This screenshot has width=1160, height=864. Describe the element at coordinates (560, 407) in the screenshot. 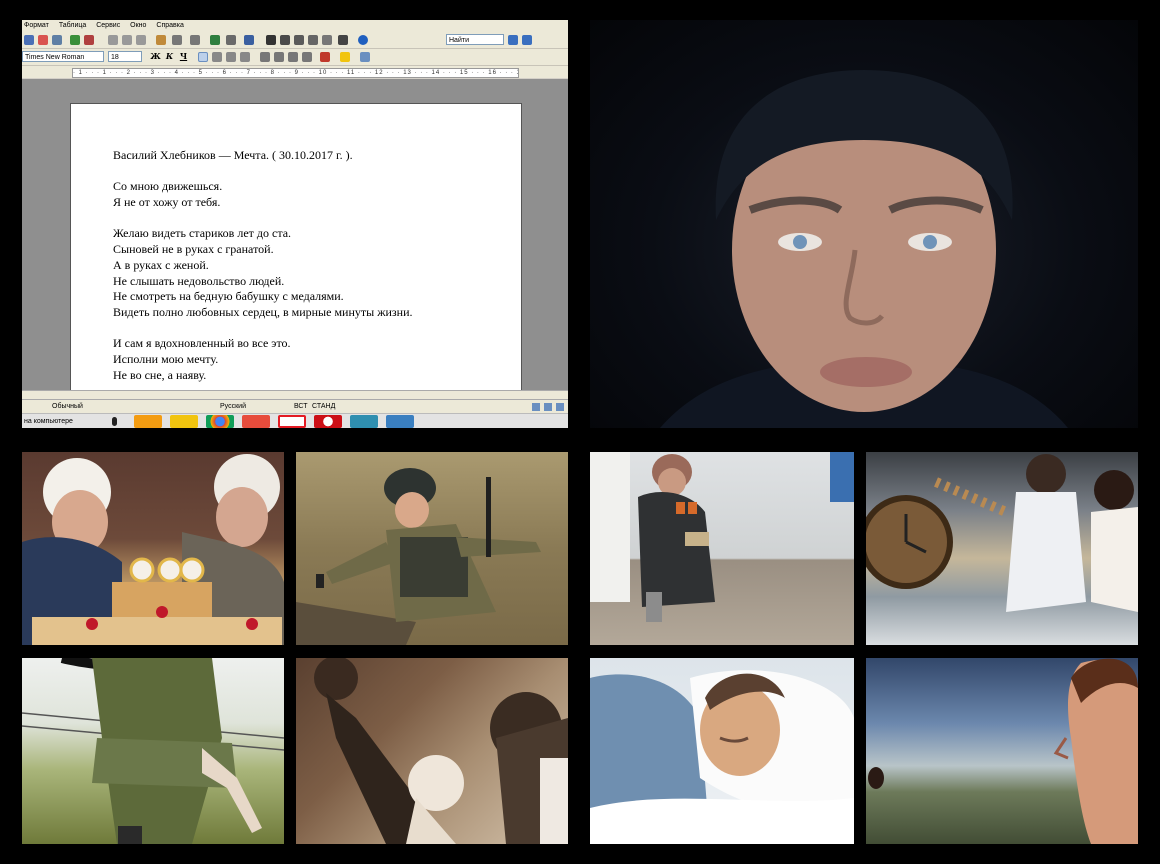

I see `view-book-icon` at that location.